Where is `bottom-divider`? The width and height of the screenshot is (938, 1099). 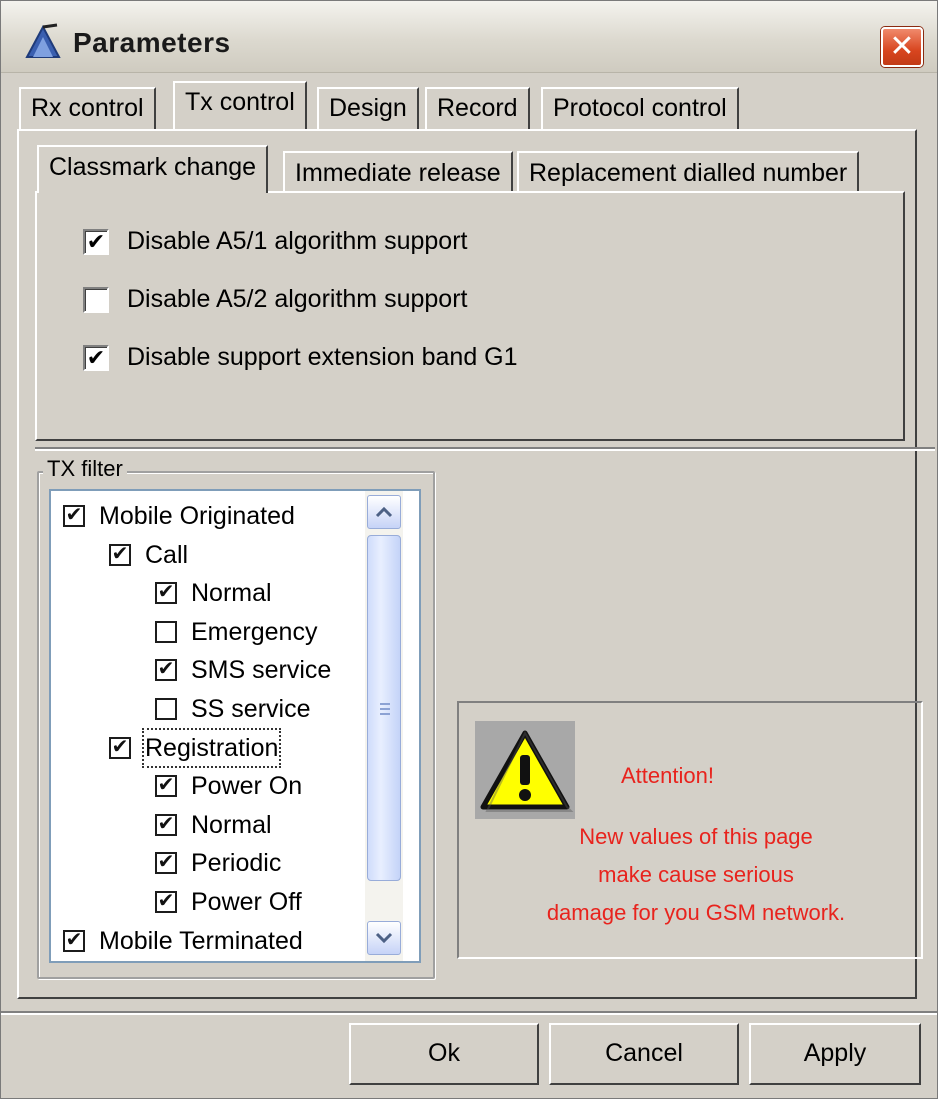 bottom-divider is located at coordinates (469, 1013).